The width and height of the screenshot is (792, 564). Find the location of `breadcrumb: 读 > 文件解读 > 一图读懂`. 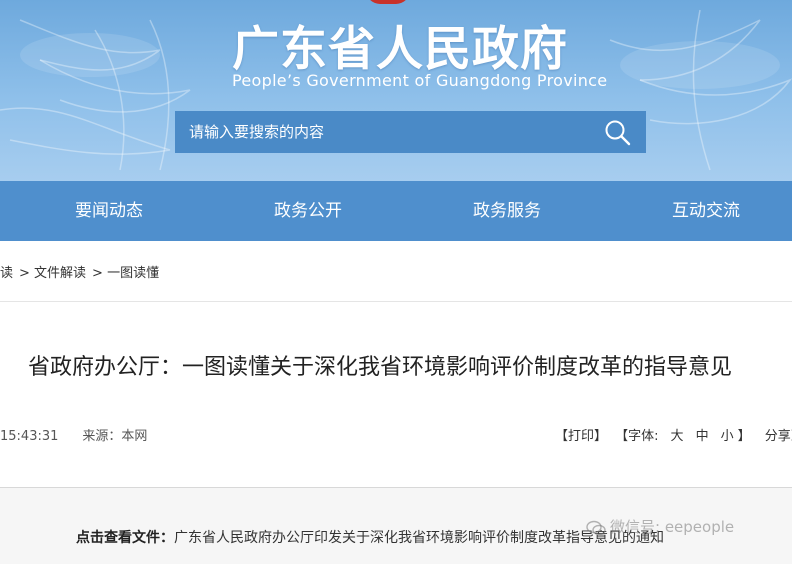

breadcrumb: 读 > 文件解读 > 一图读懂 is located at coordinates (82, 271).